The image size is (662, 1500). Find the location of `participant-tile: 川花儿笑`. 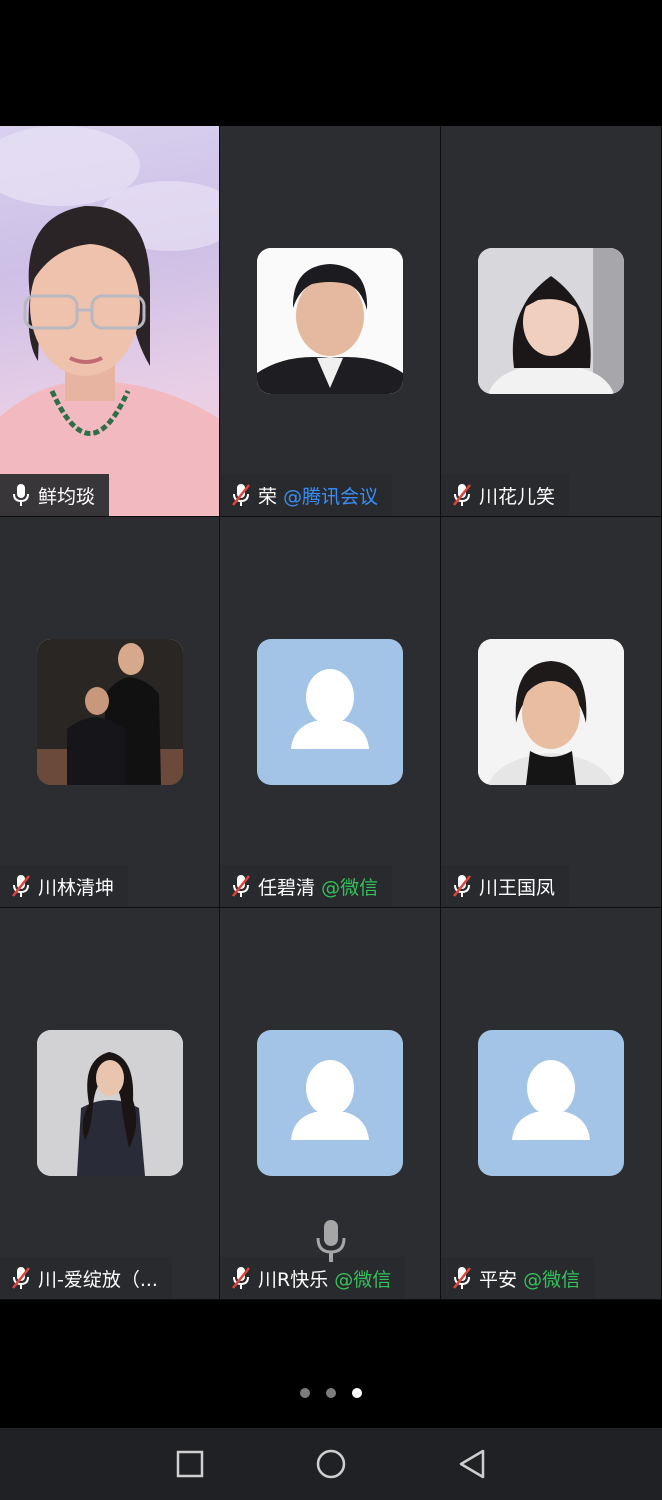

participant-tile: 川花儿笑 is located at coordinates (551, 321).